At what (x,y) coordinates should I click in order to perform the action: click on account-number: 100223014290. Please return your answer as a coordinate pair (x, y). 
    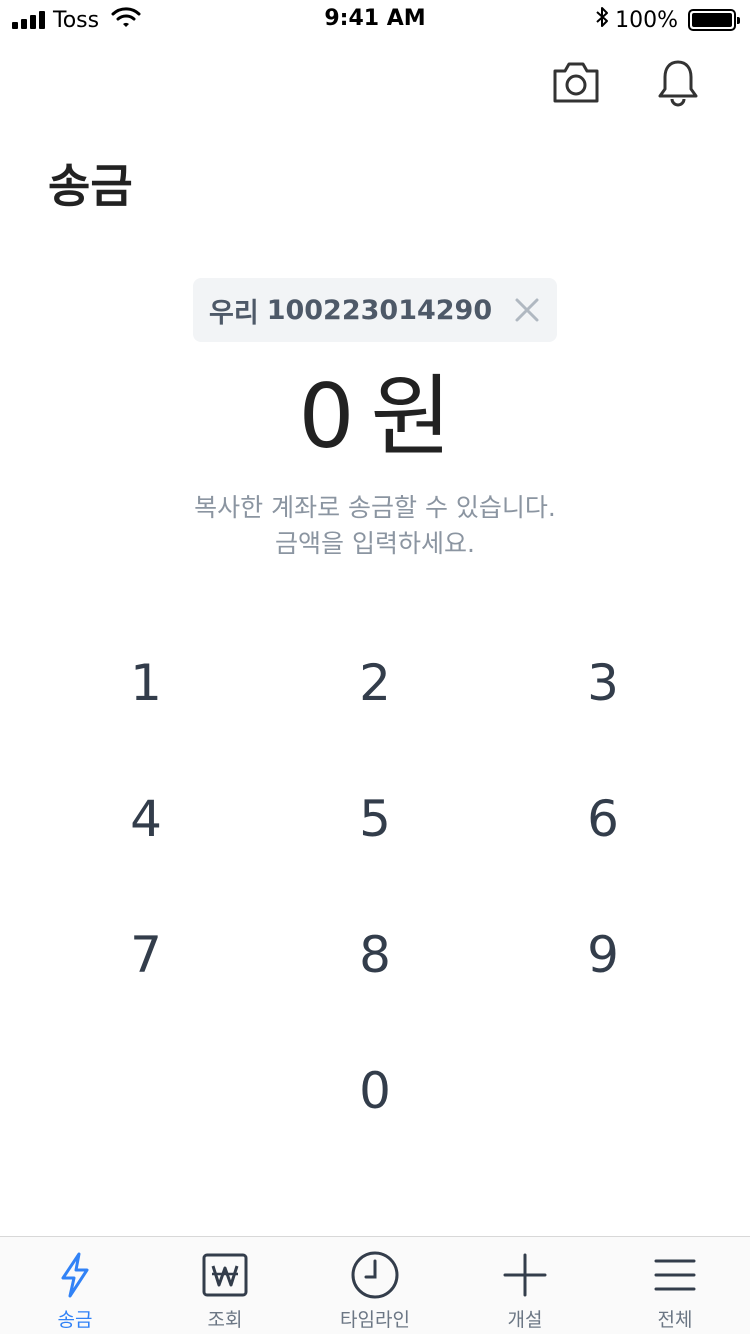
    Looking at the image, I should click on (379, 310).